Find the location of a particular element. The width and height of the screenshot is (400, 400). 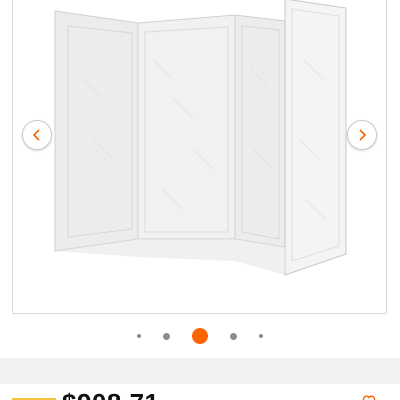

chevron-left-icon is located at coordinates (36, 135).